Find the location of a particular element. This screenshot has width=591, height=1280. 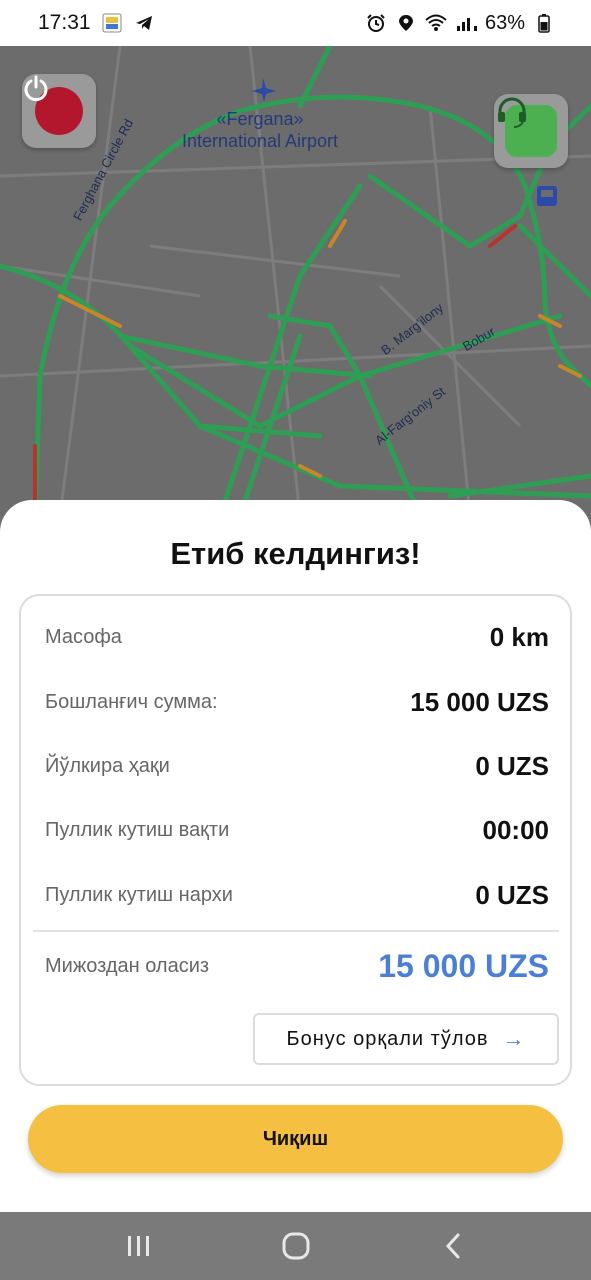

recent-apps-icon is located at coordinates (139, 1246).